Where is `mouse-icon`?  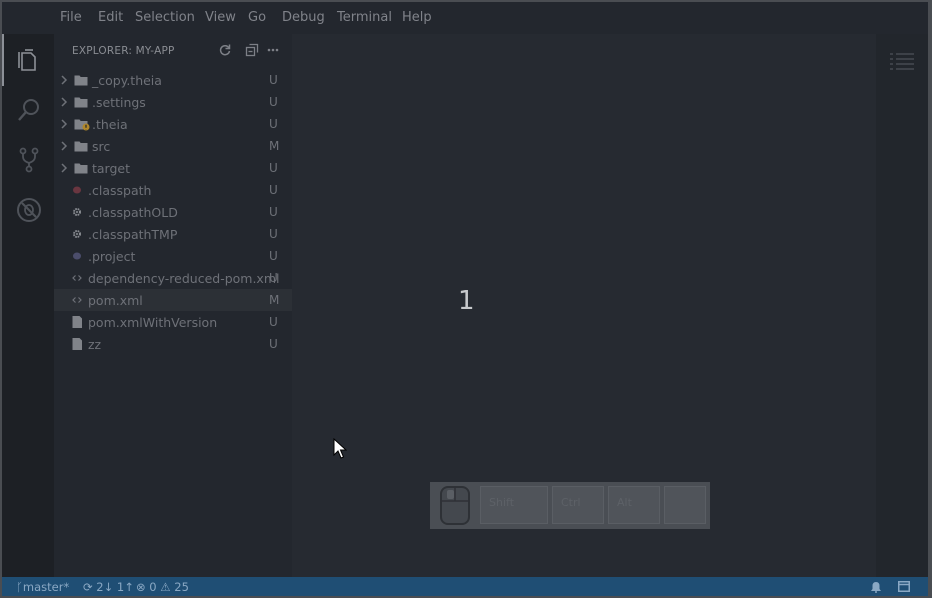
mouse-icon is located at coordinates (455, 505).